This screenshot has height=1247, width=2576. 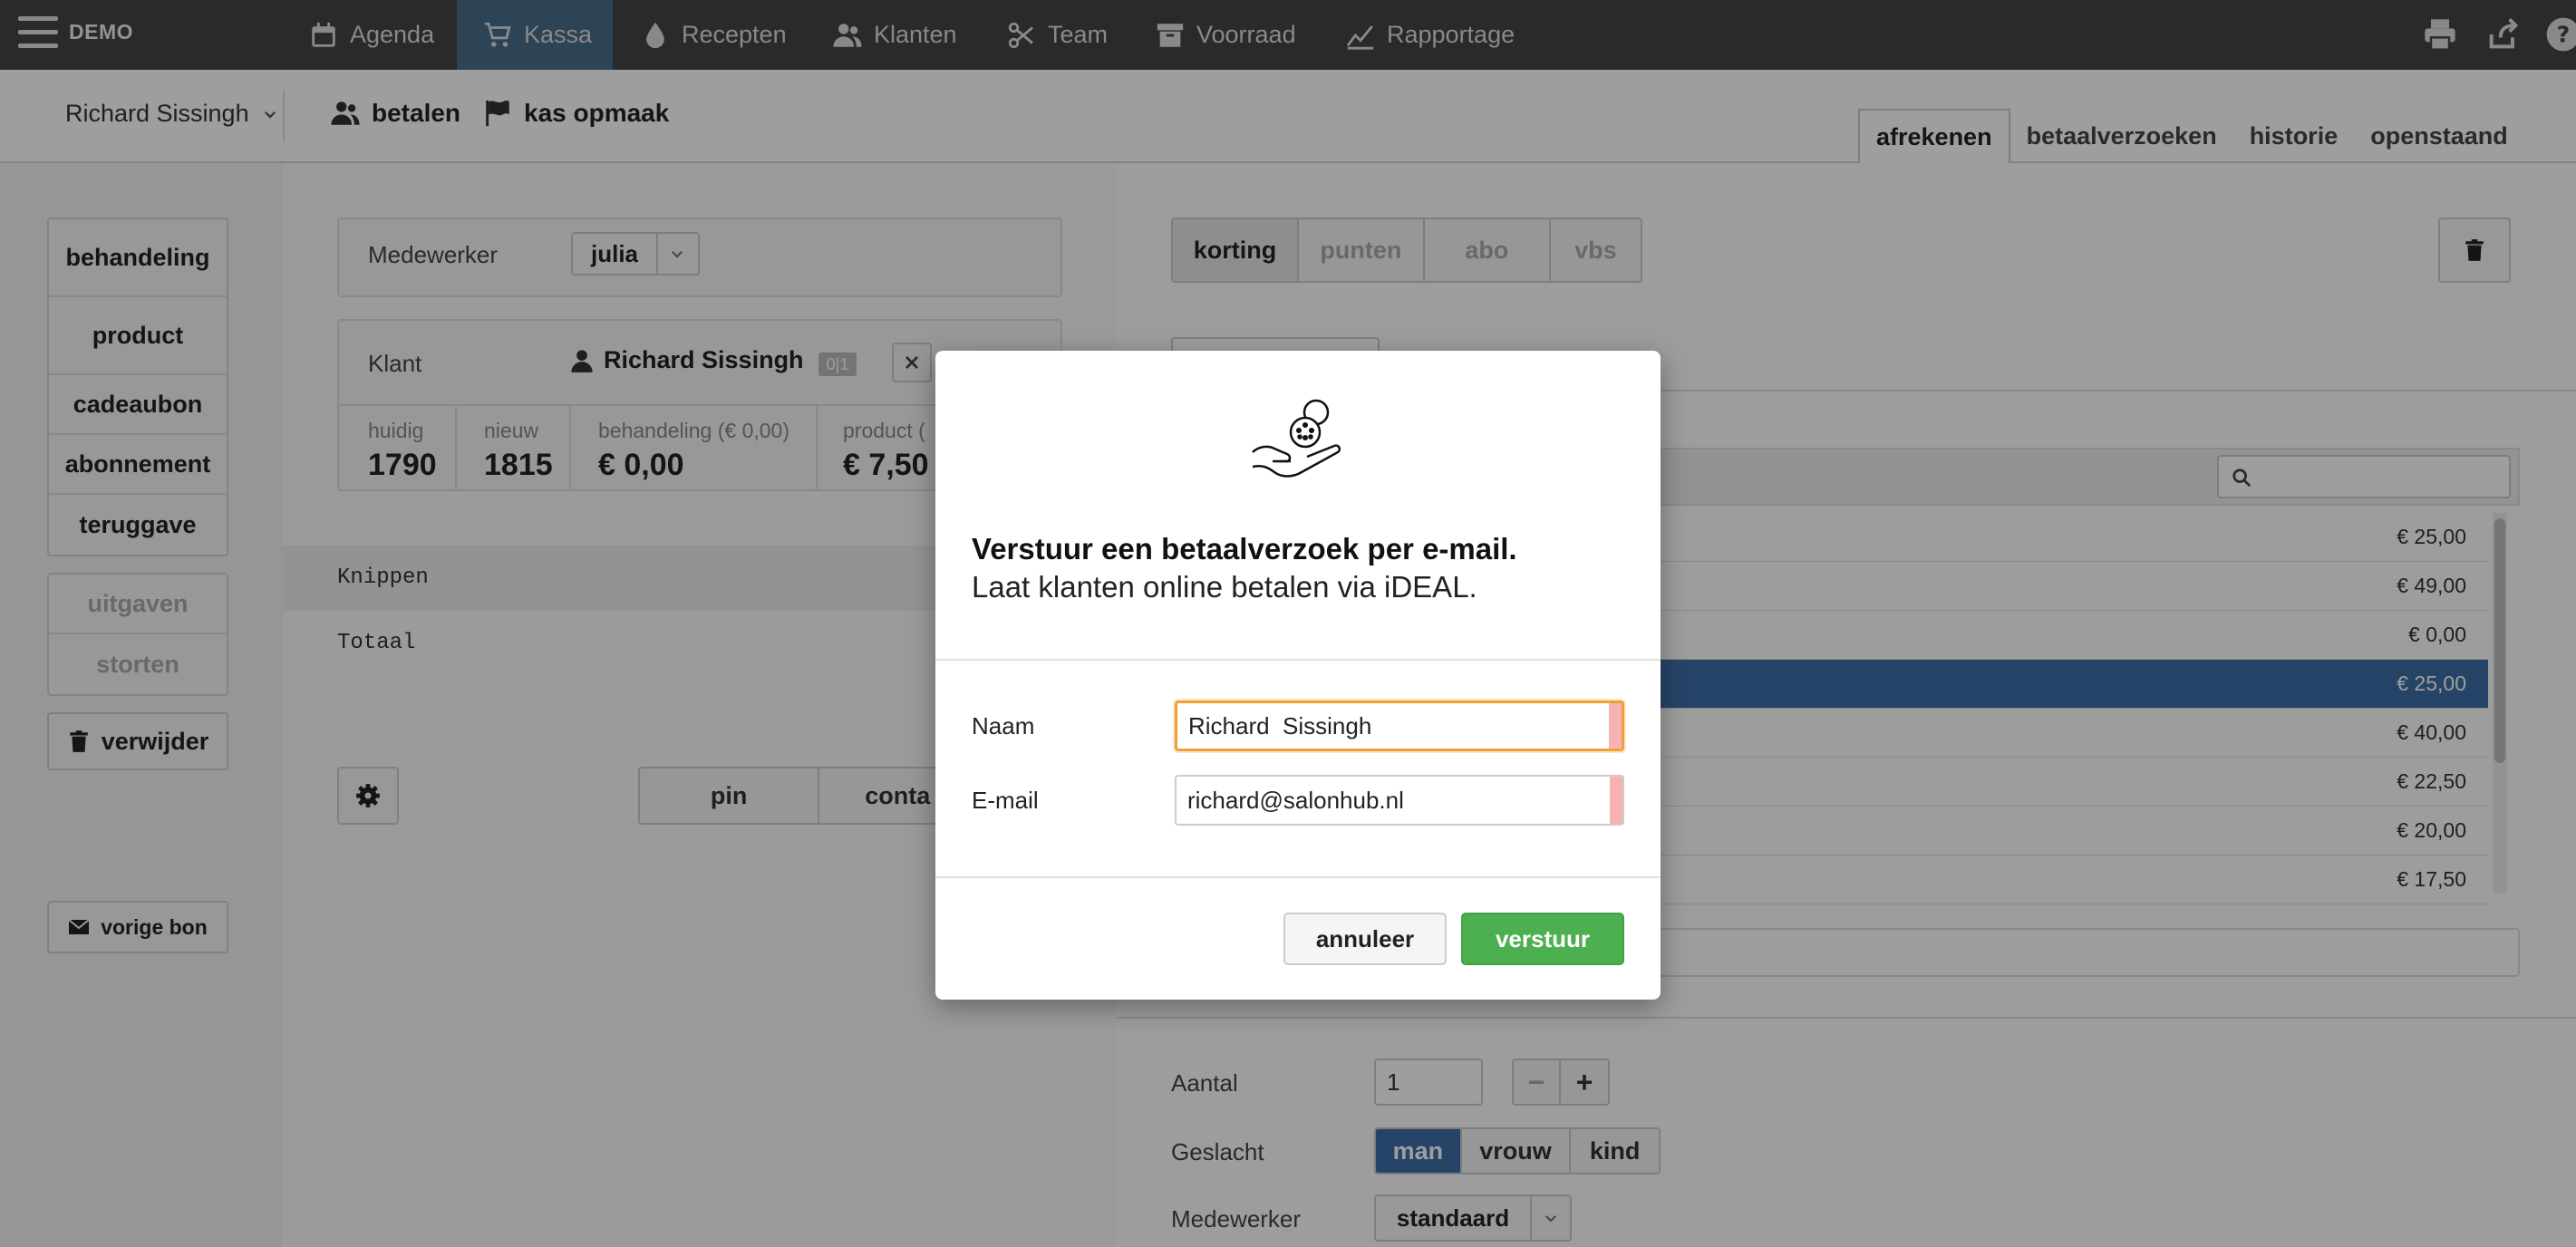 I want to click on cancel-button: annuleer, so click(x=1365, y=939).